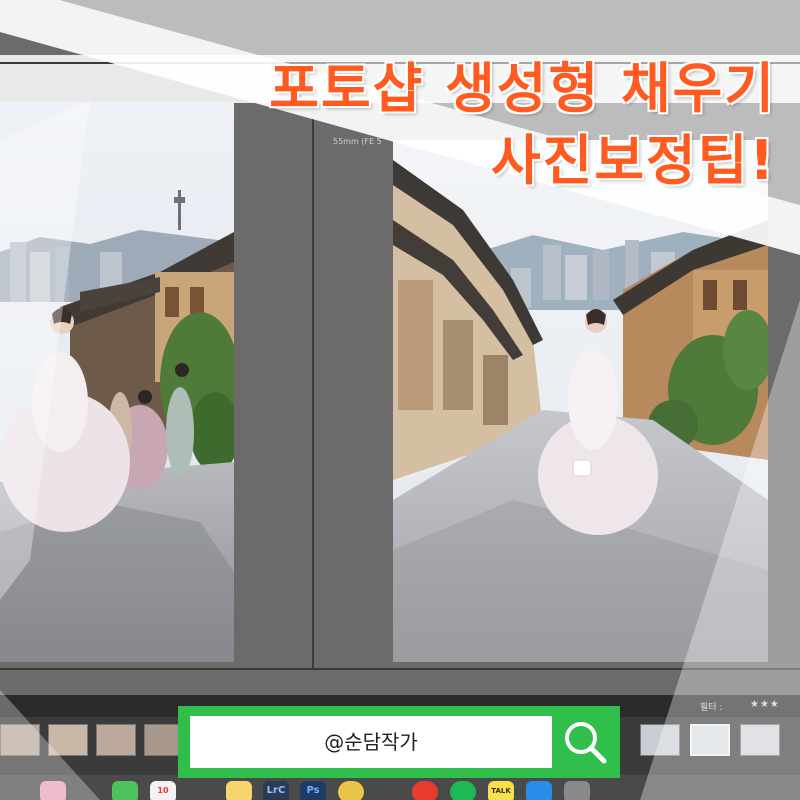  What do you see at coordinates (539, 790) in the screenshot?
I see `app-store-icon` at bounding box center [539, 790].